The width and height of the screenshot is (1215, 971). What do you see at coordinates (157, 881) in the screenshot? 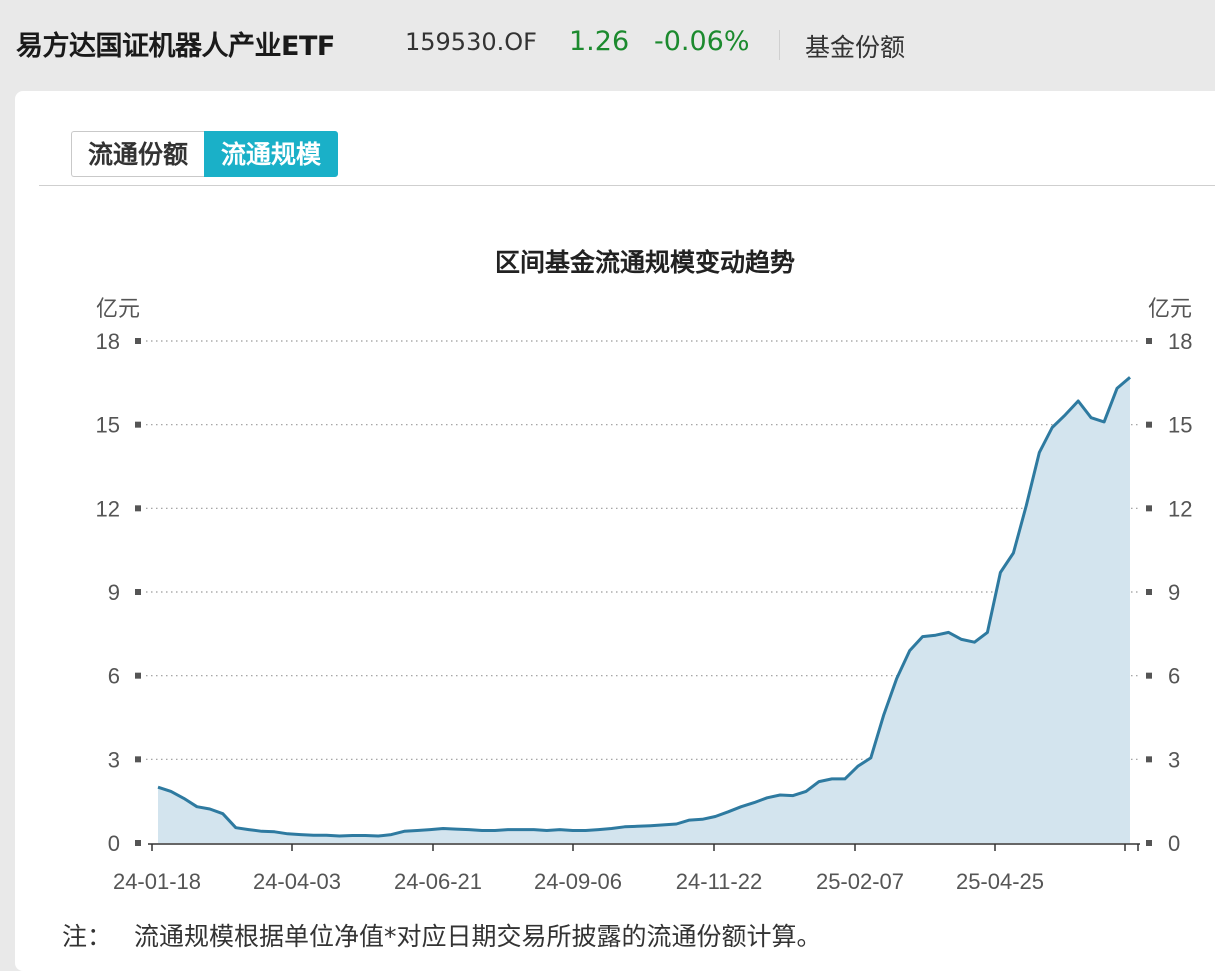
I see `x-tick-label: 24-01-18` at bounding box center [157, 881].